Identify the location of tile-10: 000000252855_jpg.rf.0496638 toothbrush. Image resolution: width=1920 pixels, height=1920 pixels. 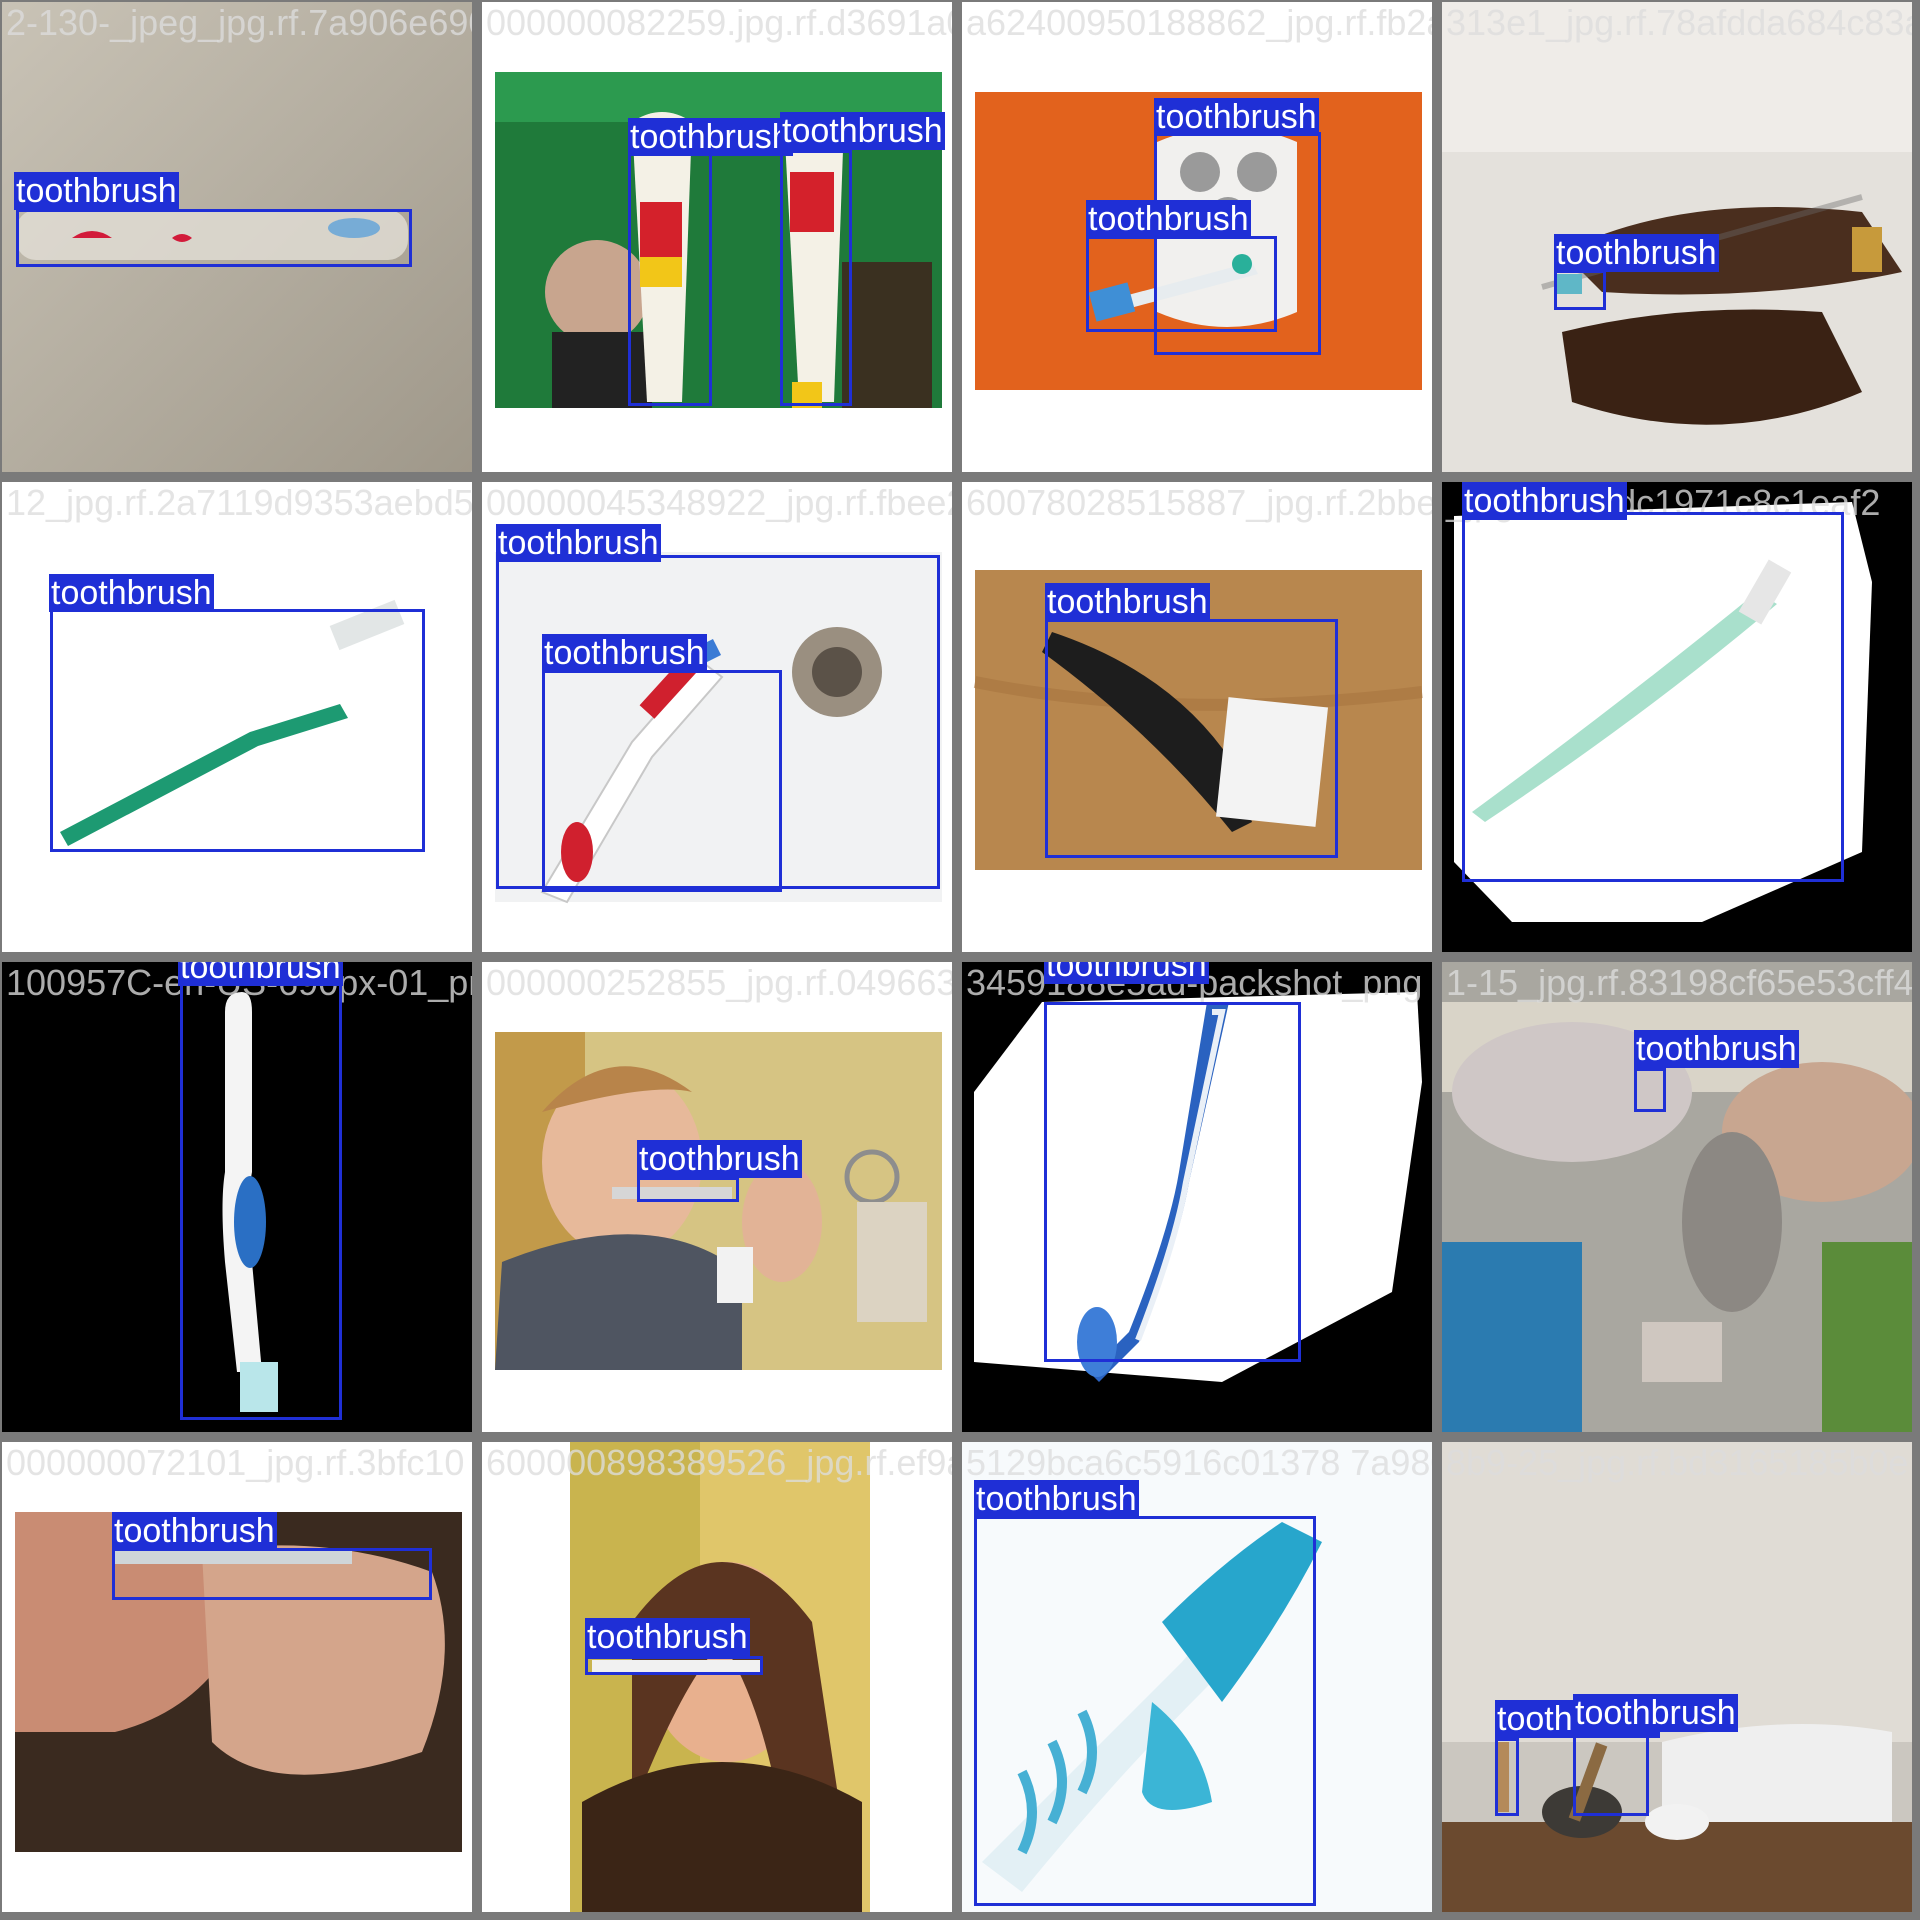
(717, 1197).